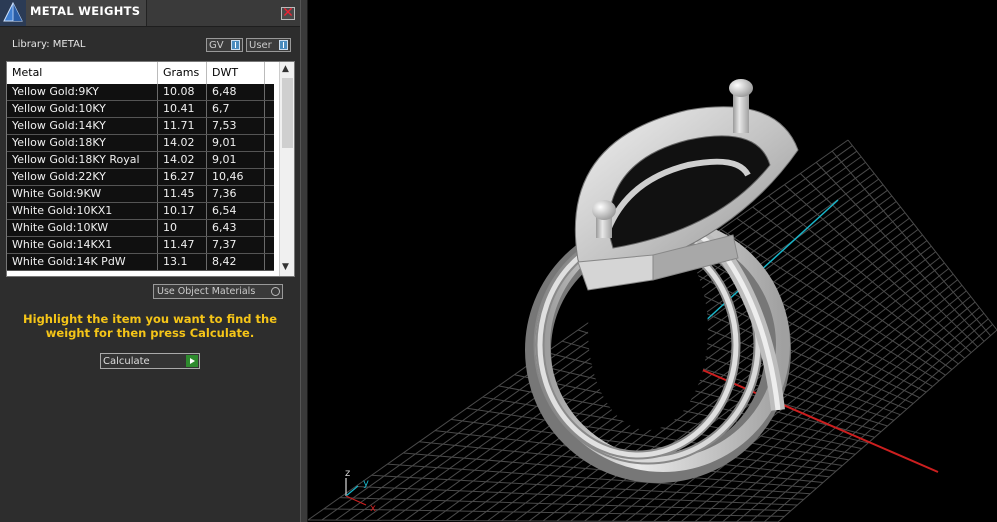  Describe the element at coordinates (182, 245) in the screenshot. I see `grams-cell: 11.47` at that location.